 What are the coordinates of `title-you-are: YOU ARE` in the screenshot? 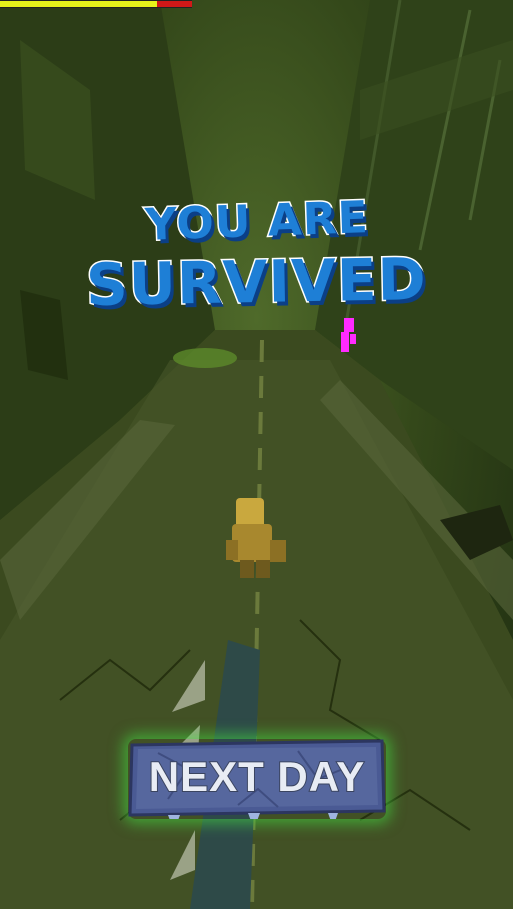 It's located at (256, 222).